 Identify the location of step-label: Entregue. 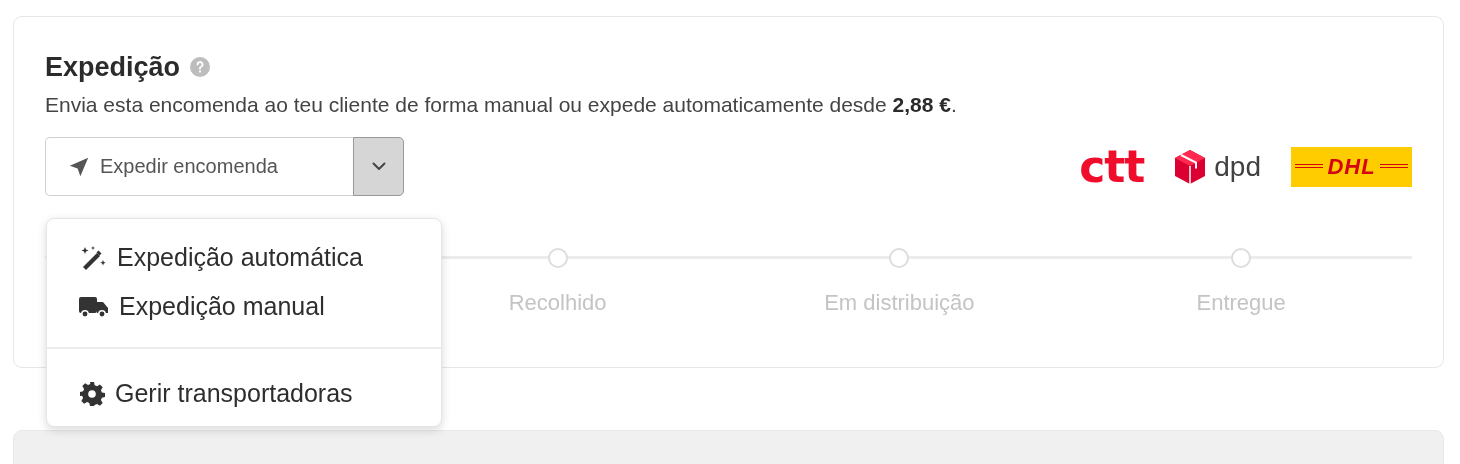
(1241, 303).